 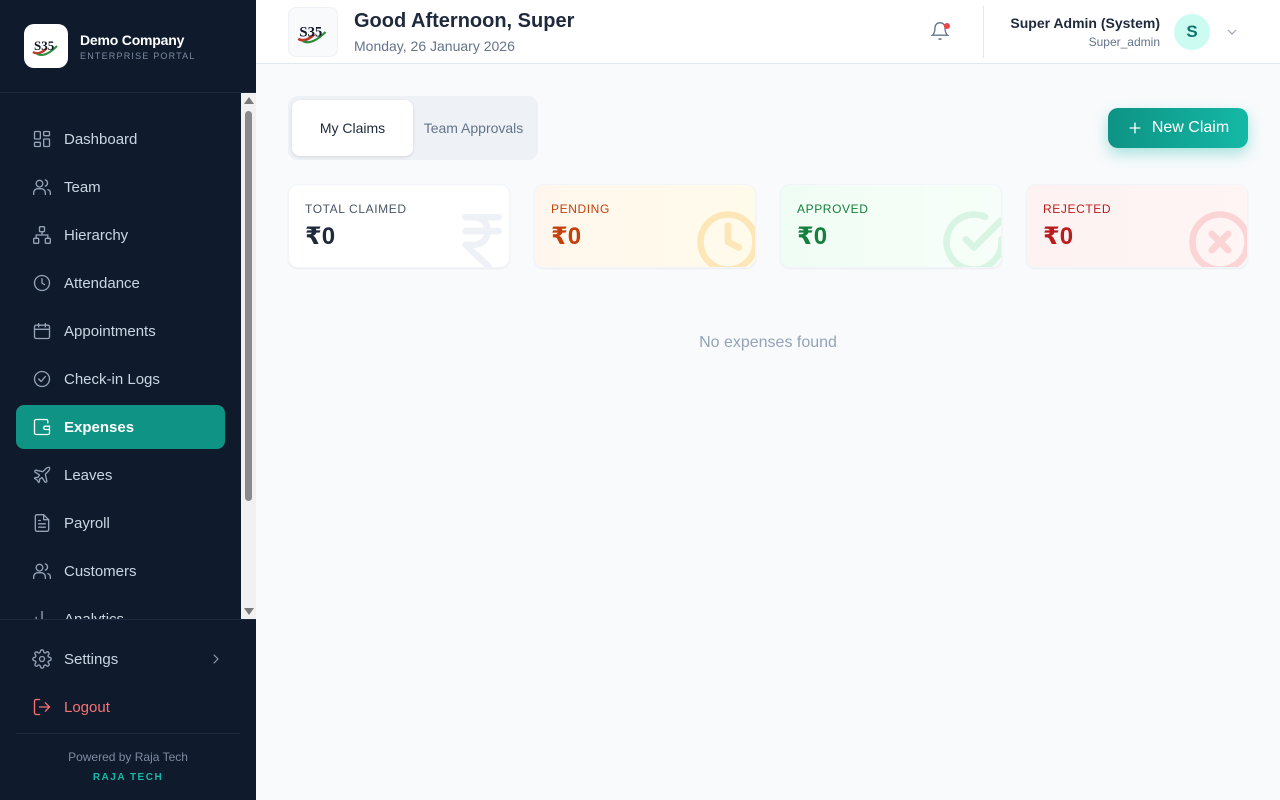 What do you see at coordinates (120, 608) in the screenshot?
I see `sidebar-item-analytics: Analytics` at bounding box center [120, 608].